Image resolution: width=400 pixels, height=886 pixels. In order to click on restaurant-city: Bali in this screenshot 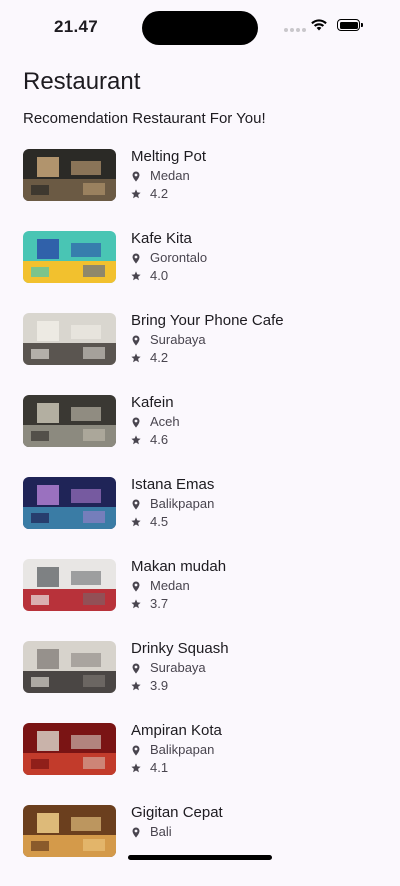, I will do `click(161, 831)`.